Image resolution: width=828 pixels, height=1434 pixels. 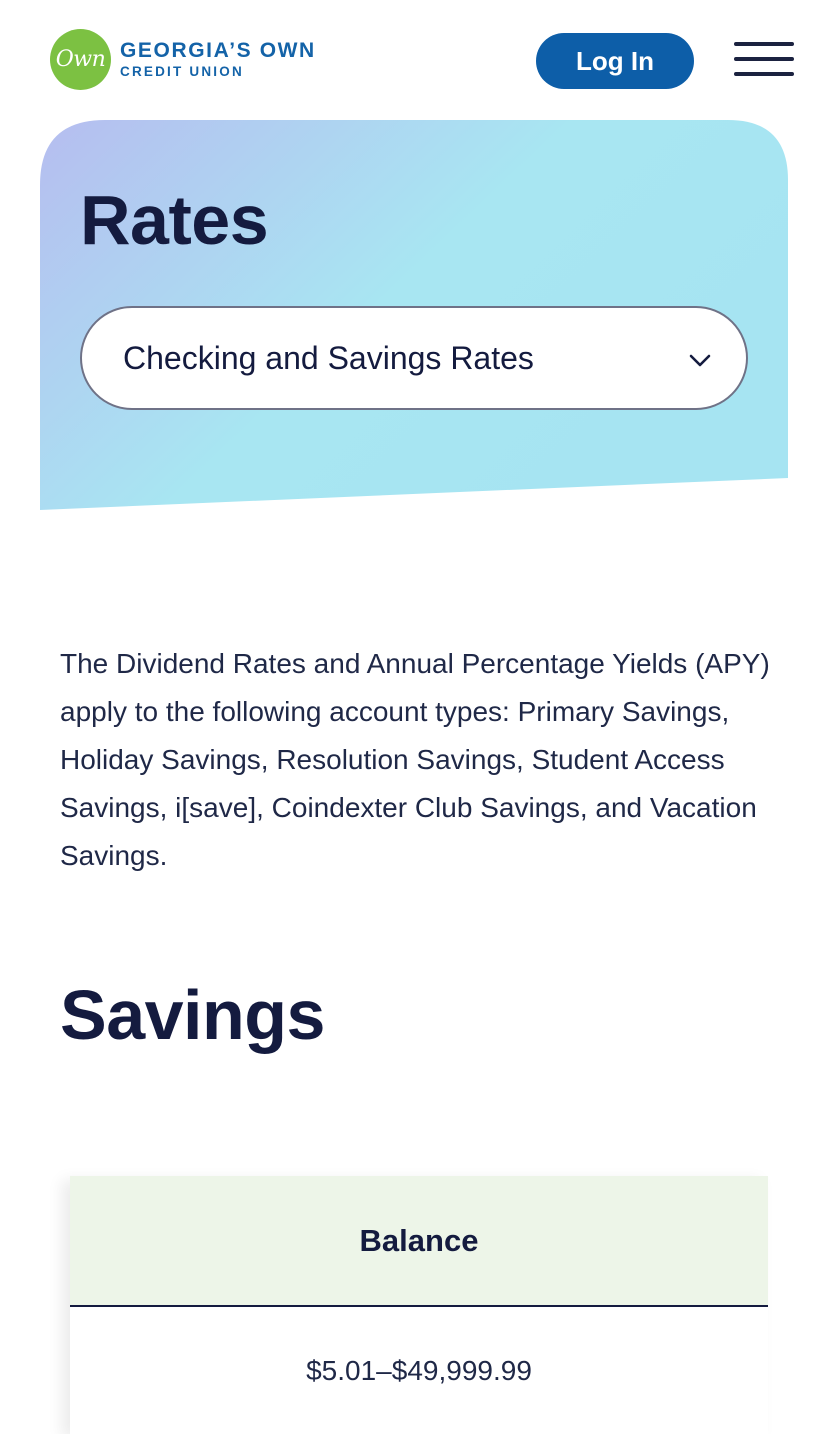 I want to click on column-header-balance: Balance, so click(x=419, y=1241).